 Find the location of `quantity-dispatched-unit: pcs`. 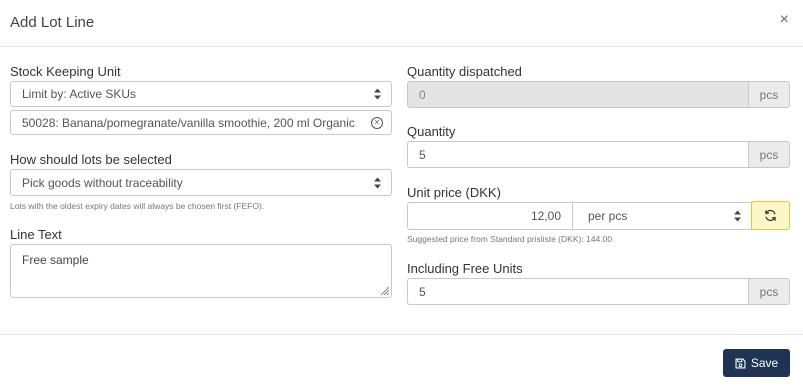

quantity-dispatched-unit: pcs is located at coordinates (769, 94).